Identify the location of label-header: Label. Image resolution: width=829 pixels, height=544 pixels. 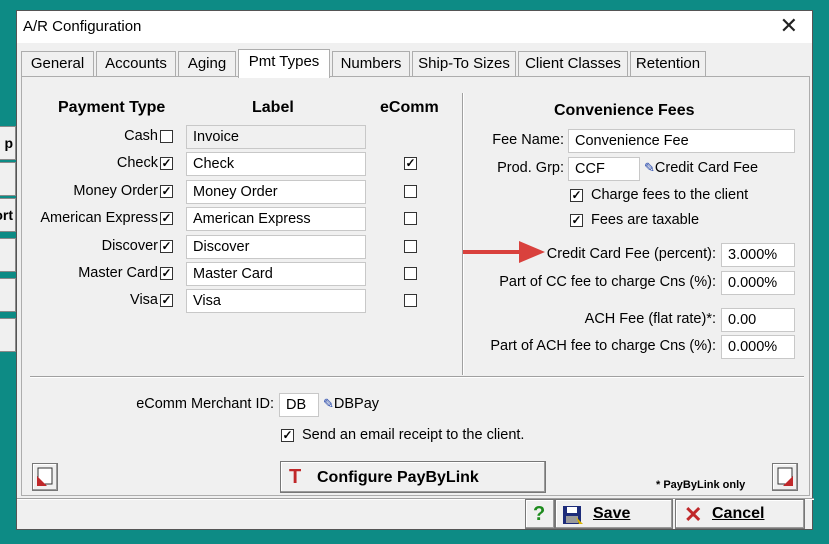
(273, 107).